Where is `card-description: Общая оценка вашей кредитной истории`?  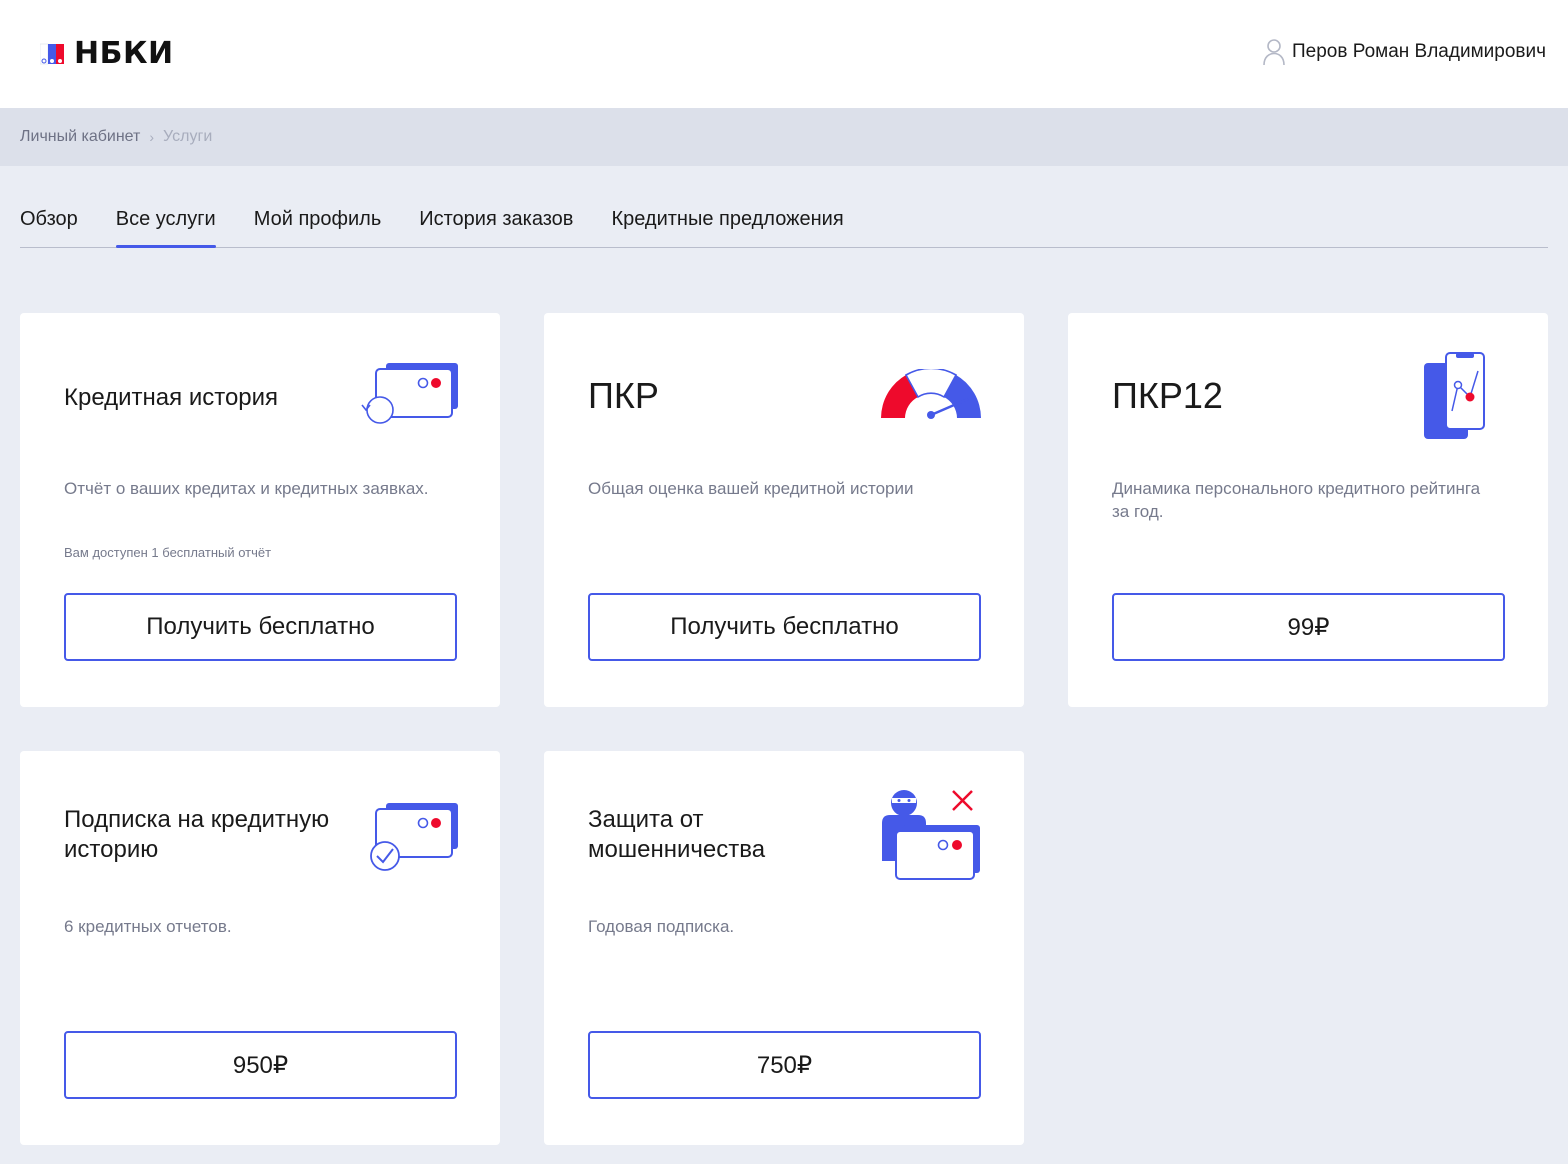 card-description: Общая оценка вашей кредитной истории is located at coordinates (751, 488).